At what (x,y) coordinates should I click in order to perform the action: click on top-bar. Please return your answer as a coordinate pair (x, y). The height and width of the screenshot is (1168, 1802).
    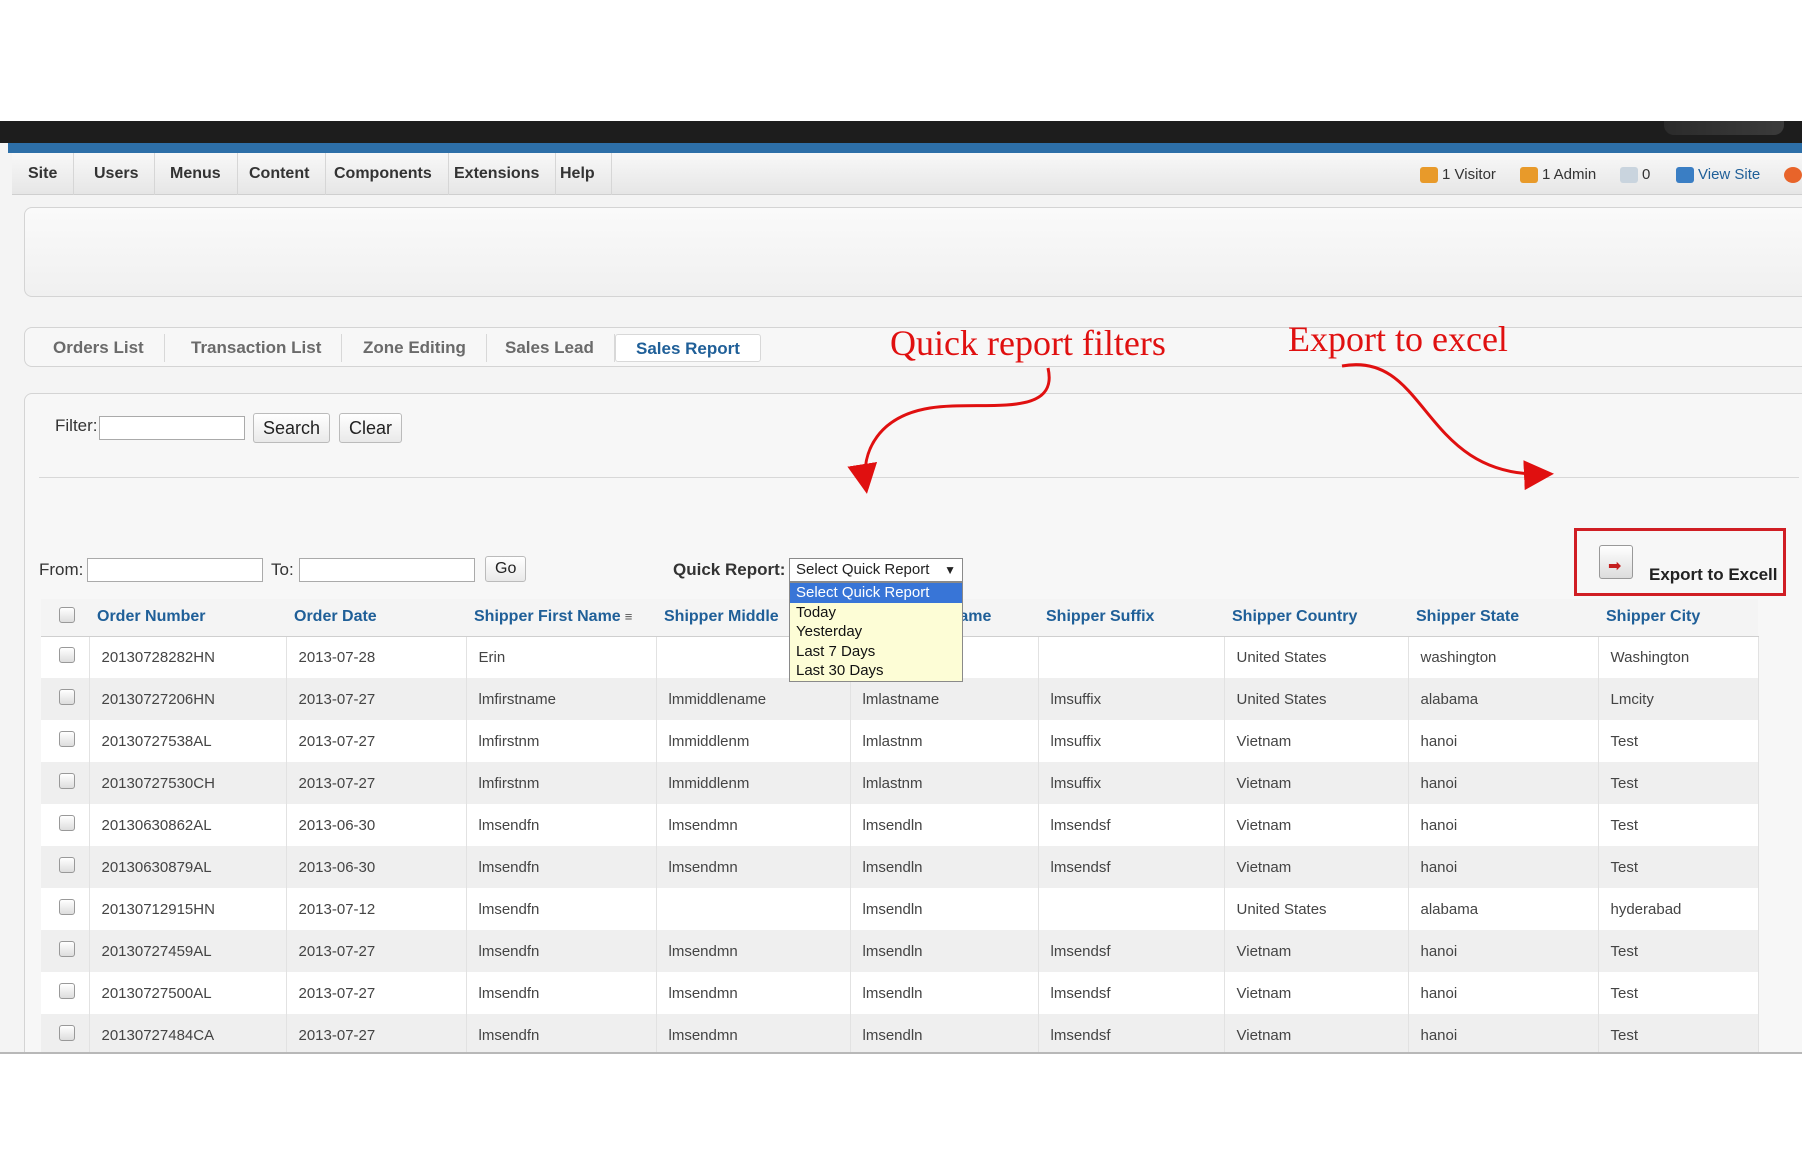
    Looking at the image, I should click on (901, 132).